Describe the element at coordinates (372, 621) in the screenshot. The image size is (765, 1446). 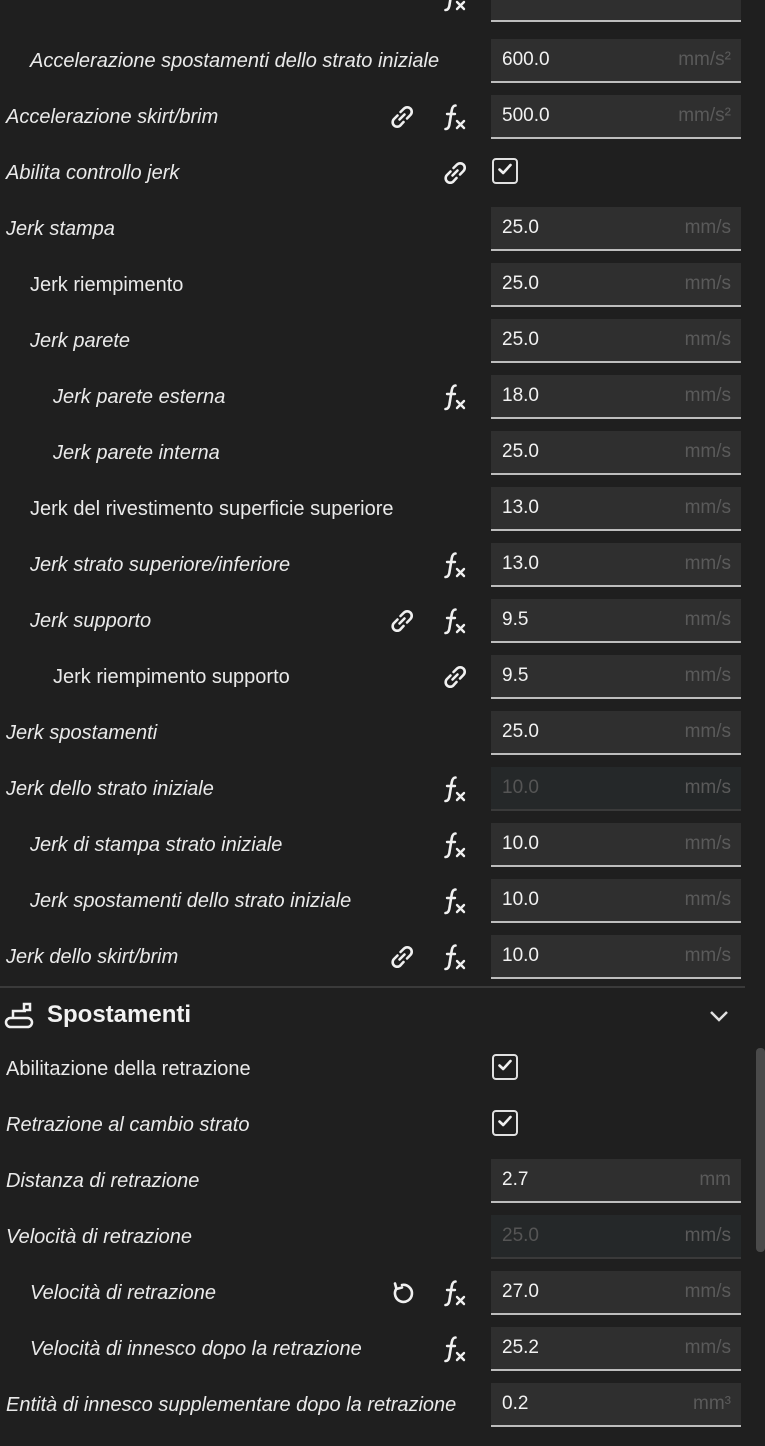
I see `setting-row: Jerk supporto 9.5 mm/s` at that location.